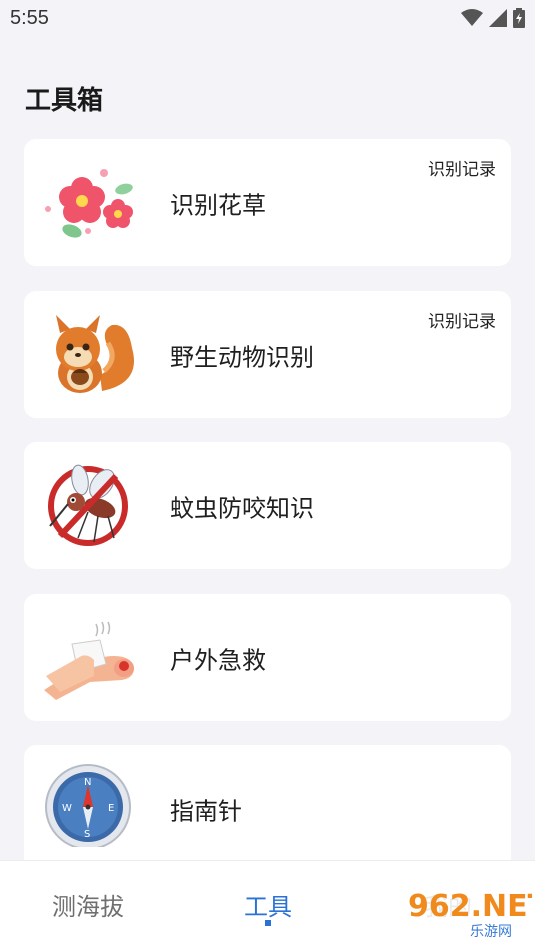 The width and height of the screenshot is (535, 951). I want to click on tool-label: 户外急救, so click(218, 660).